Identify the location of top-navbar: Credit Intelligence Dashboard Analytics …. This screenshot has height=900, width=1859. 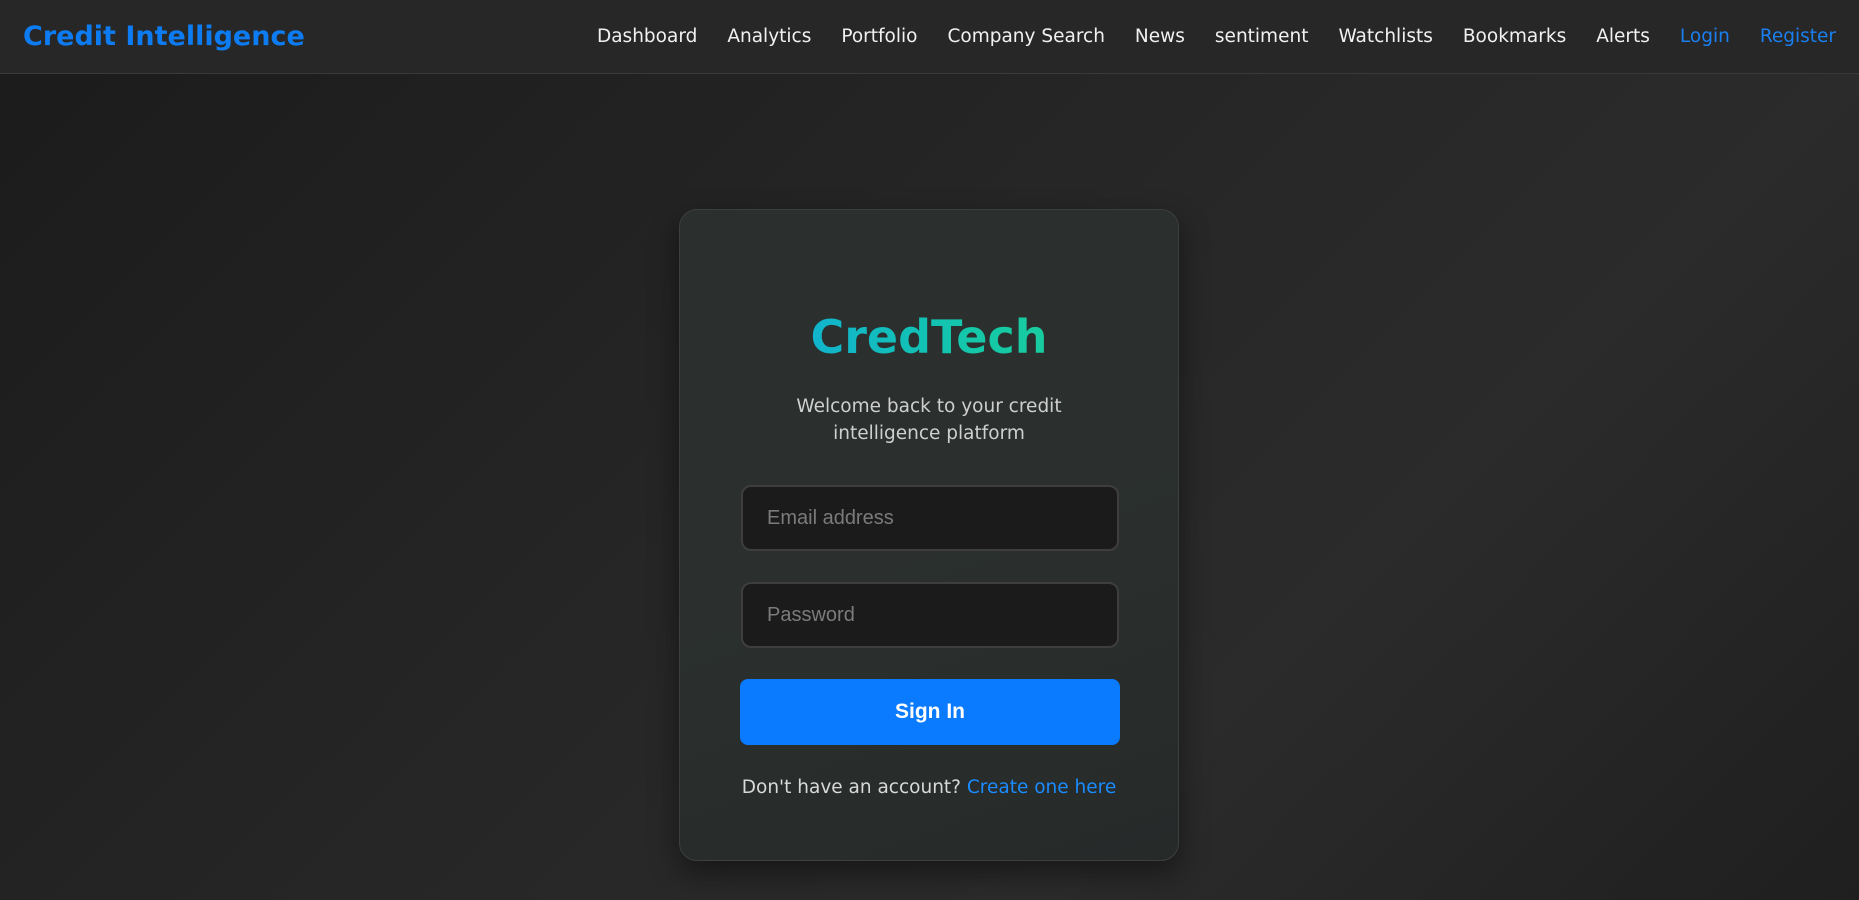
(929, 37).